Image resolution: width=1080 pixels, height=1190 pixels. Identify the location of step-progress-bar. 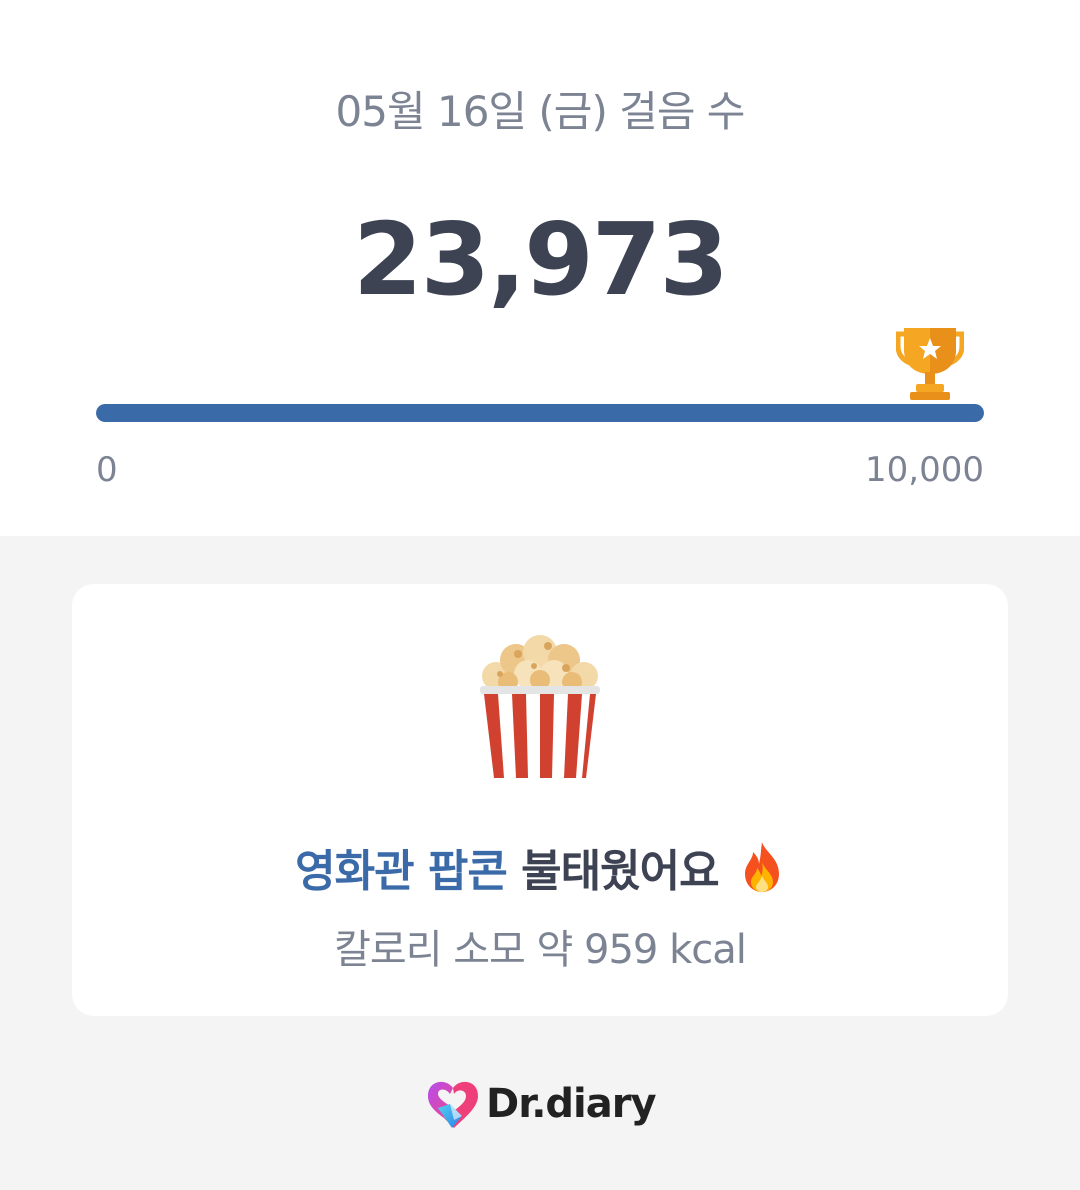
(540, 413).